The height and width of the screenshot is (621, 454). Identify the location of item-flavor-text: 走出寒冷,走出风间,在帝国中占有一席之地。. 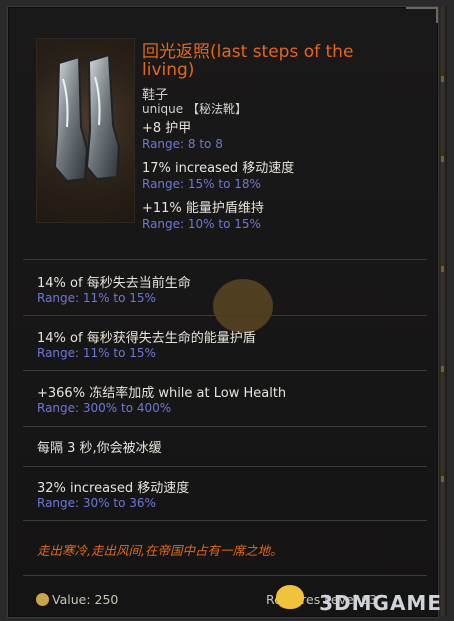
(160, 550).